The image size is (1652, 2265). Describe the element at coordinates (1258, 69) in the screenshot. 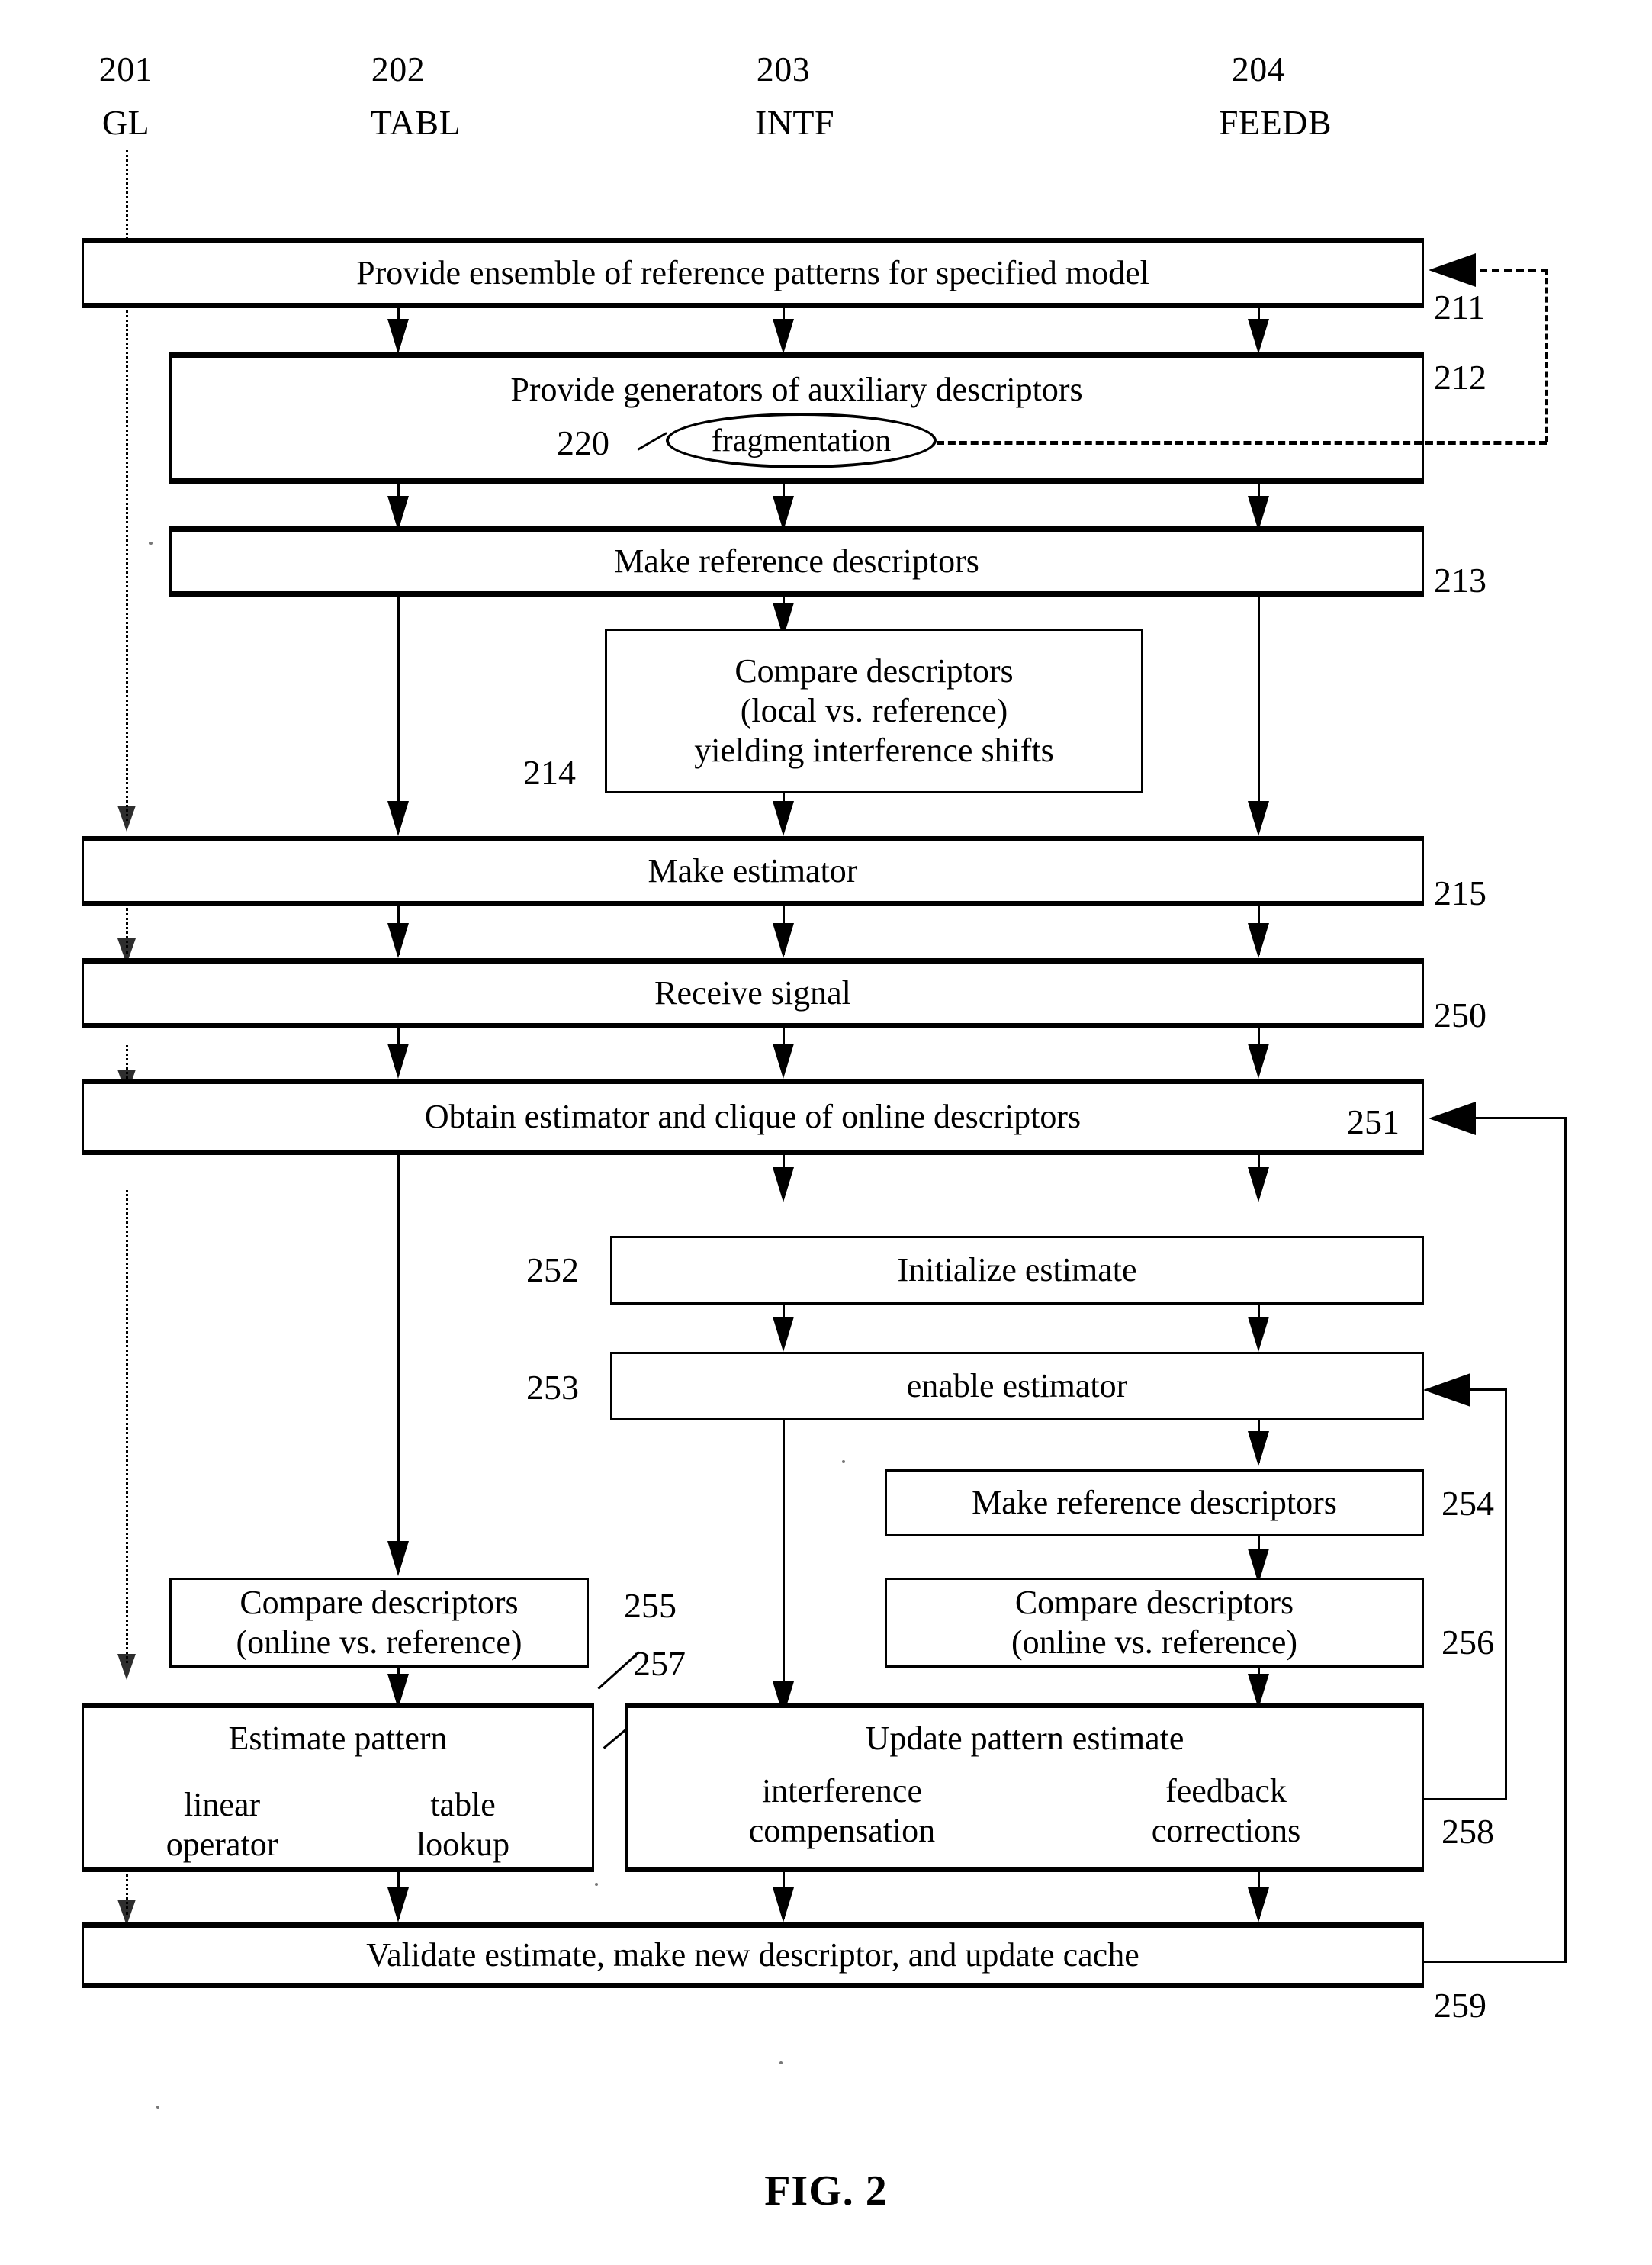

I see `lane-number-204: 204` at that location.